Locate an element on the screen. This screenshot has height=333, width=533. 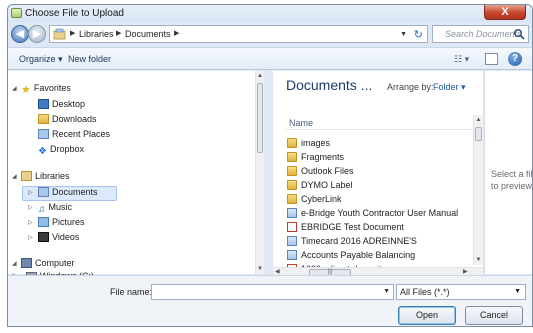
documents-icon is located at coordinates (43, 192).